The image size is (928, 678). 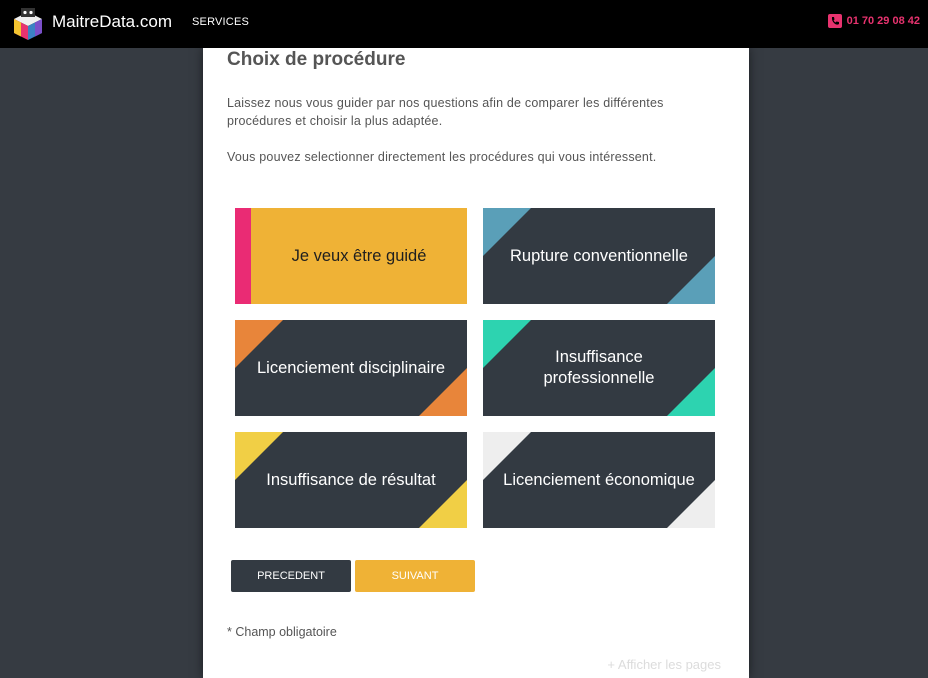 What do you see at coordinates (220, 22) in the screenshot?
I see `nav-services-link: SERVICES` at bounding box center [220, 22].